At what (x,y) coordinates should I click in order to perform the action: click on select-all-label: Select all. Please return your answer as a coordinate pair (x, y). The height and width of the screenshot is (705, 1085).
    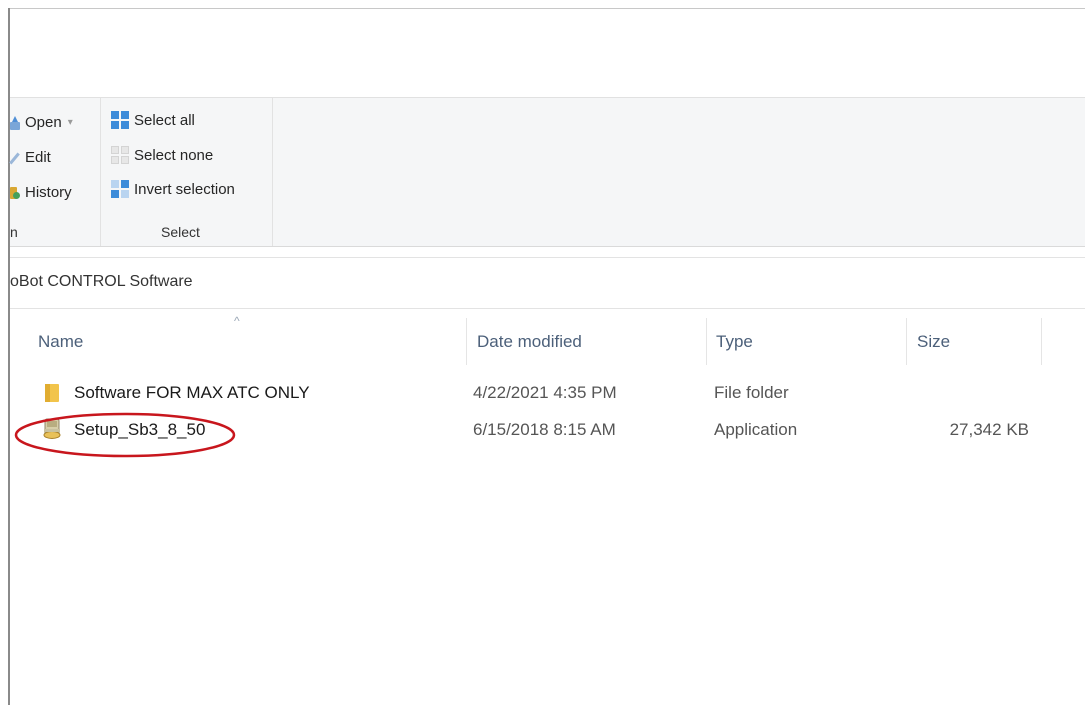
    Looking at the image, I should click on (164, 120).